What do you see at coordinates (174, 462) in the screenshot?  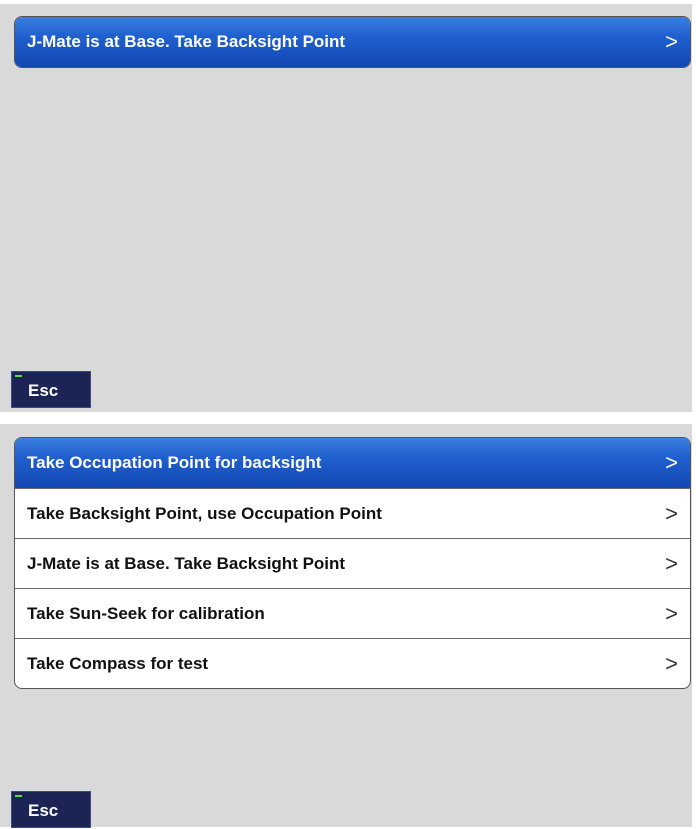 I see `option-label: Take Occupation Point for backsight` at bounding box center [174, 462].